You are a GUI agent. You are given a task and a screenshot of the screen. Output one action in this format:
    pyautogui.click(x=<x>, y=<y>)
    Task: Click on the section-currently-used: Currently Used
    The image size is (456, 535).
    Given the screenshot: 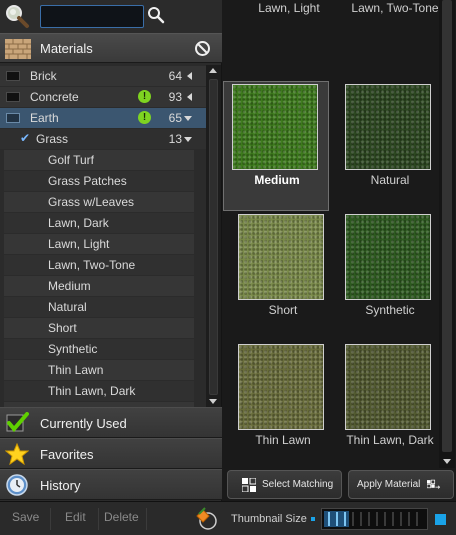 What is the action you would take?
    pyautogui.click(x=111, y=422)
    